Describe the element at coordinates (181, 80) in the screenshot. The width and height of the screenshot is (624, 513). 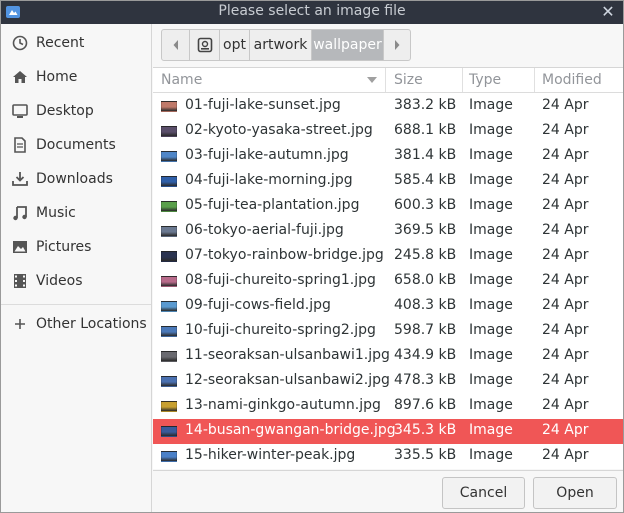
I see `column-name-header: Name` at that location.